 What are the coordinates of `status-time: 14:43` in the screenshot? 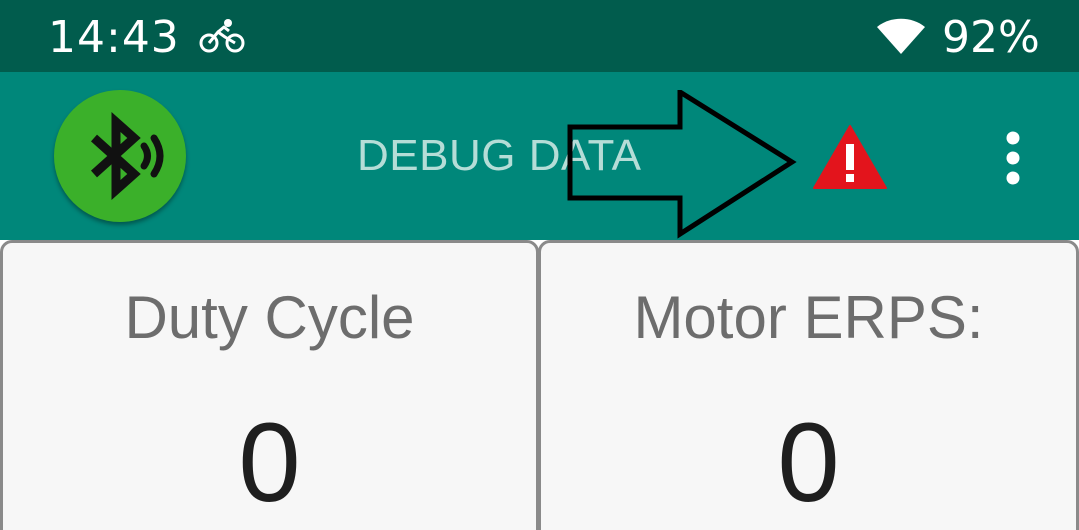 It's located at (114, 37).